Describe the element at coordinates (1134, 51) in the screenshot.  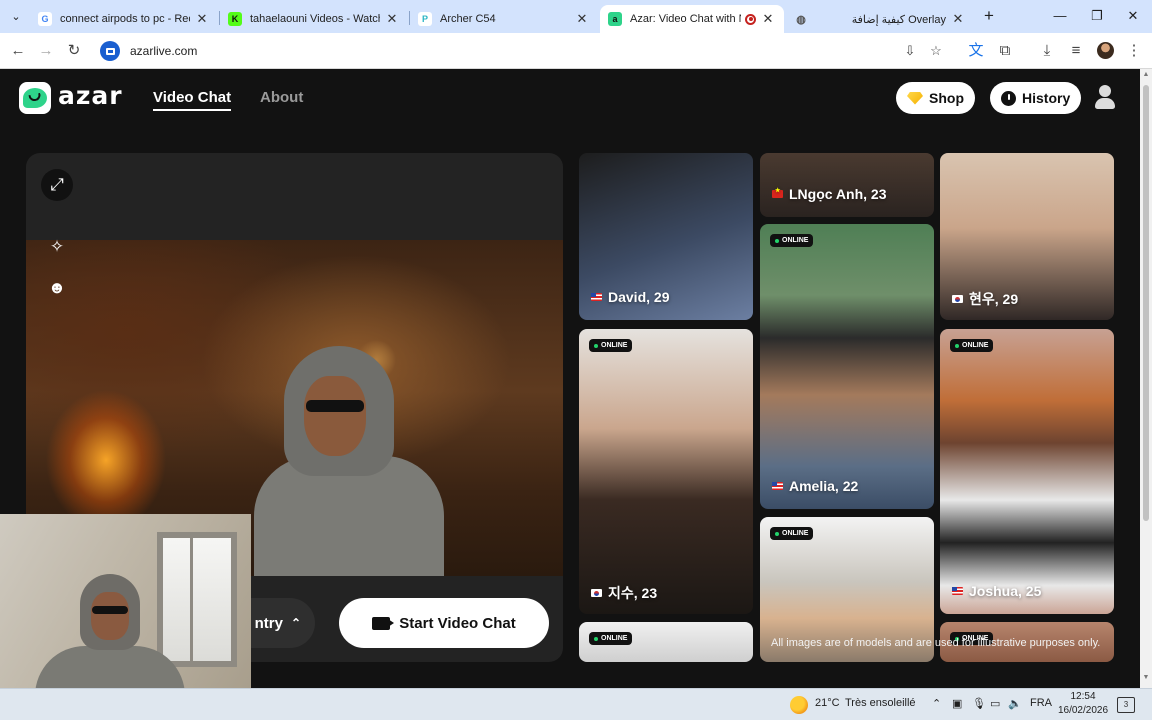
I see `menu-kebab-icon: ⋮` at that location.